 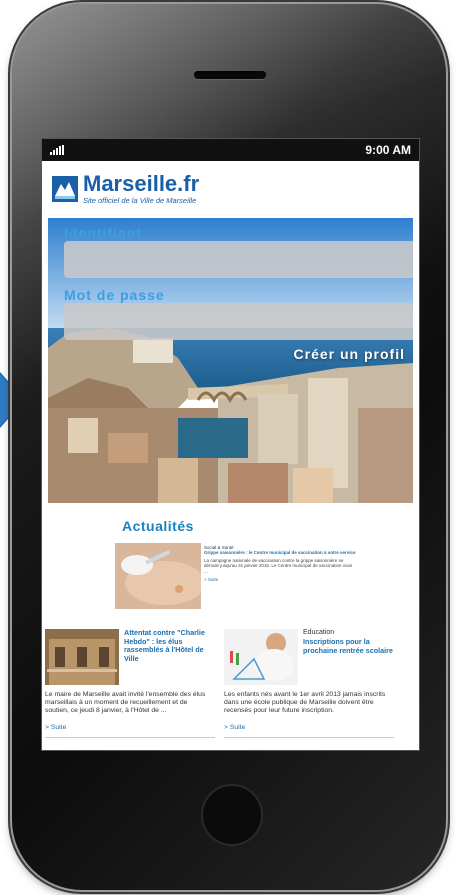 What do you see at coordinates (140, 200) in the screenshot?
I see `site-subtitle: Site officiel de la Ville de Marseille` at bounding box center [140, 200].